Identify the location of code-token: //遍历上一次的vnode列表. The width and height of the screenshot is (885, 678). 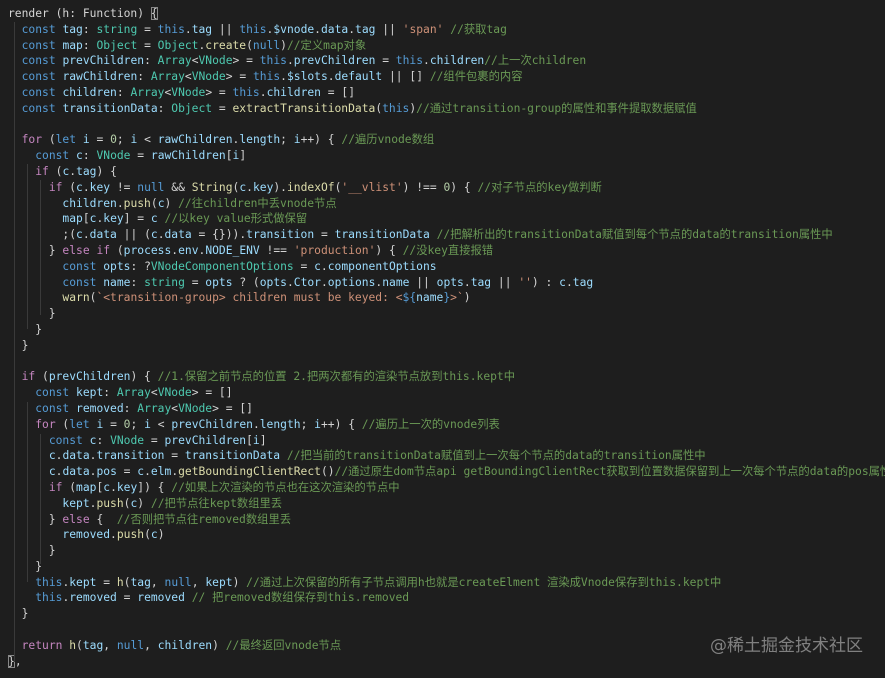
(430, 424).